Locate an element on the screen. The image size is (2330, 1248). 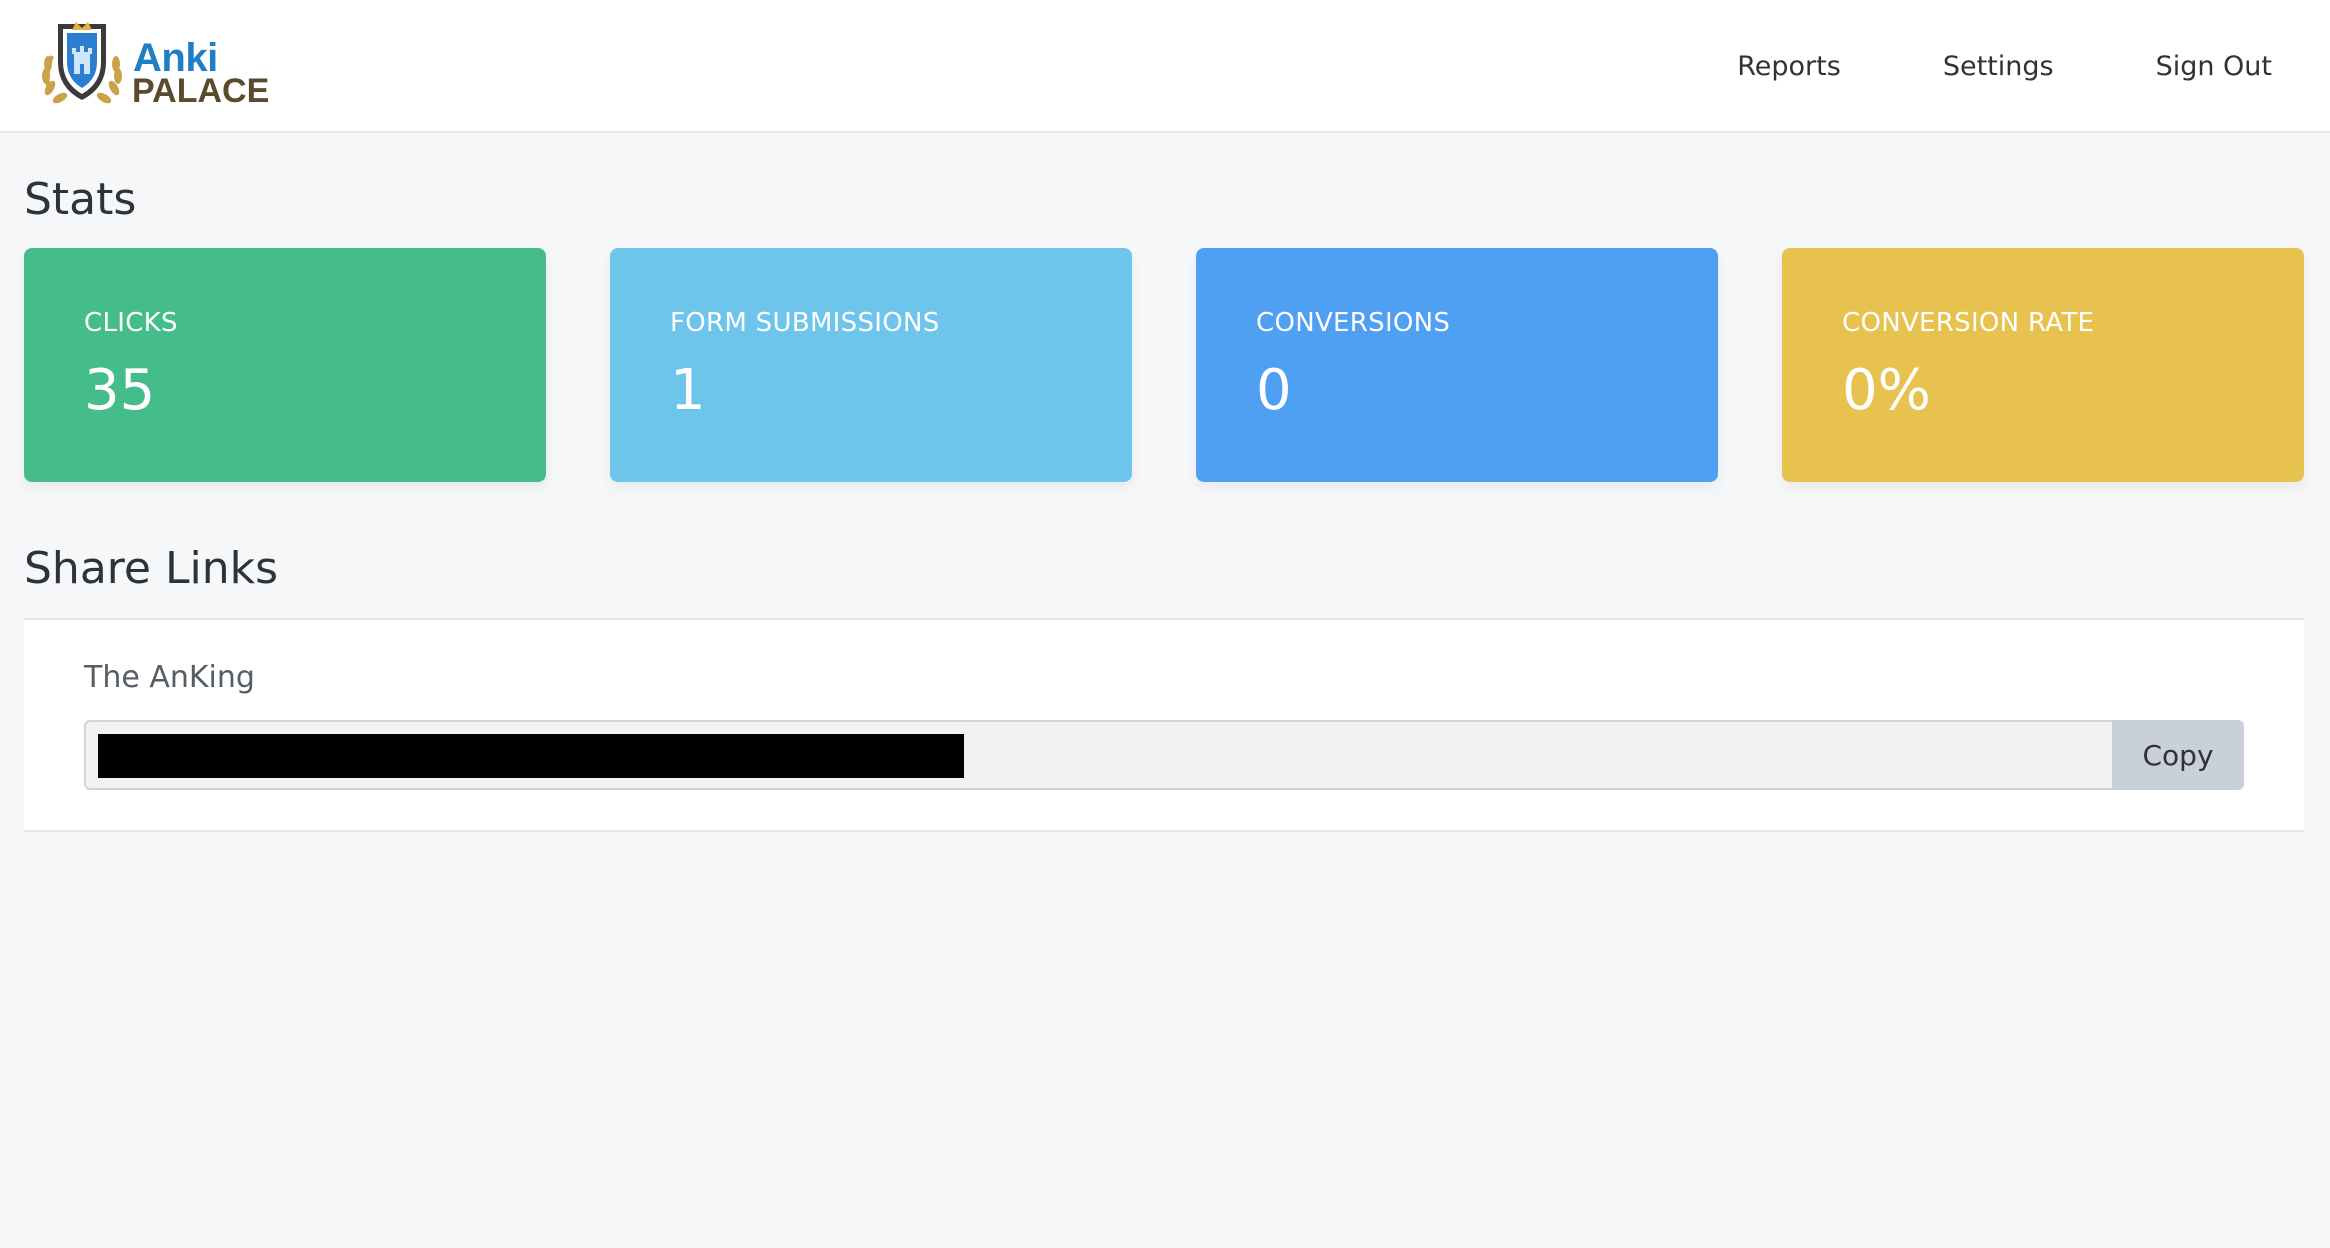
stat-label: CONVERSION RATE is located at coordinates (1968, 323).